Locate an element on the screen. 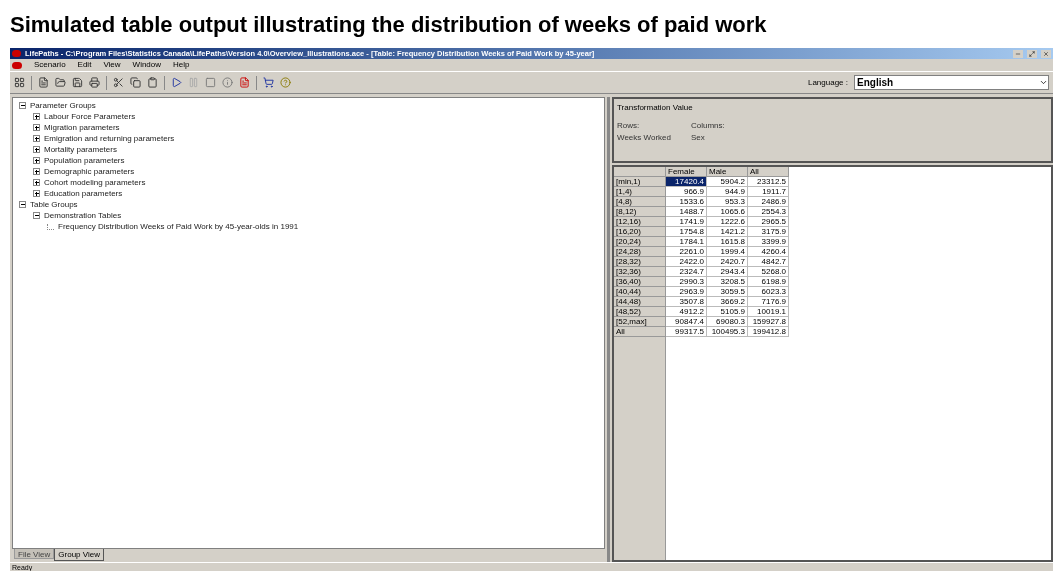 The height and width of the screenshot is (571, 1053). columns-label: Columns: is located at coordinates (707, 126).